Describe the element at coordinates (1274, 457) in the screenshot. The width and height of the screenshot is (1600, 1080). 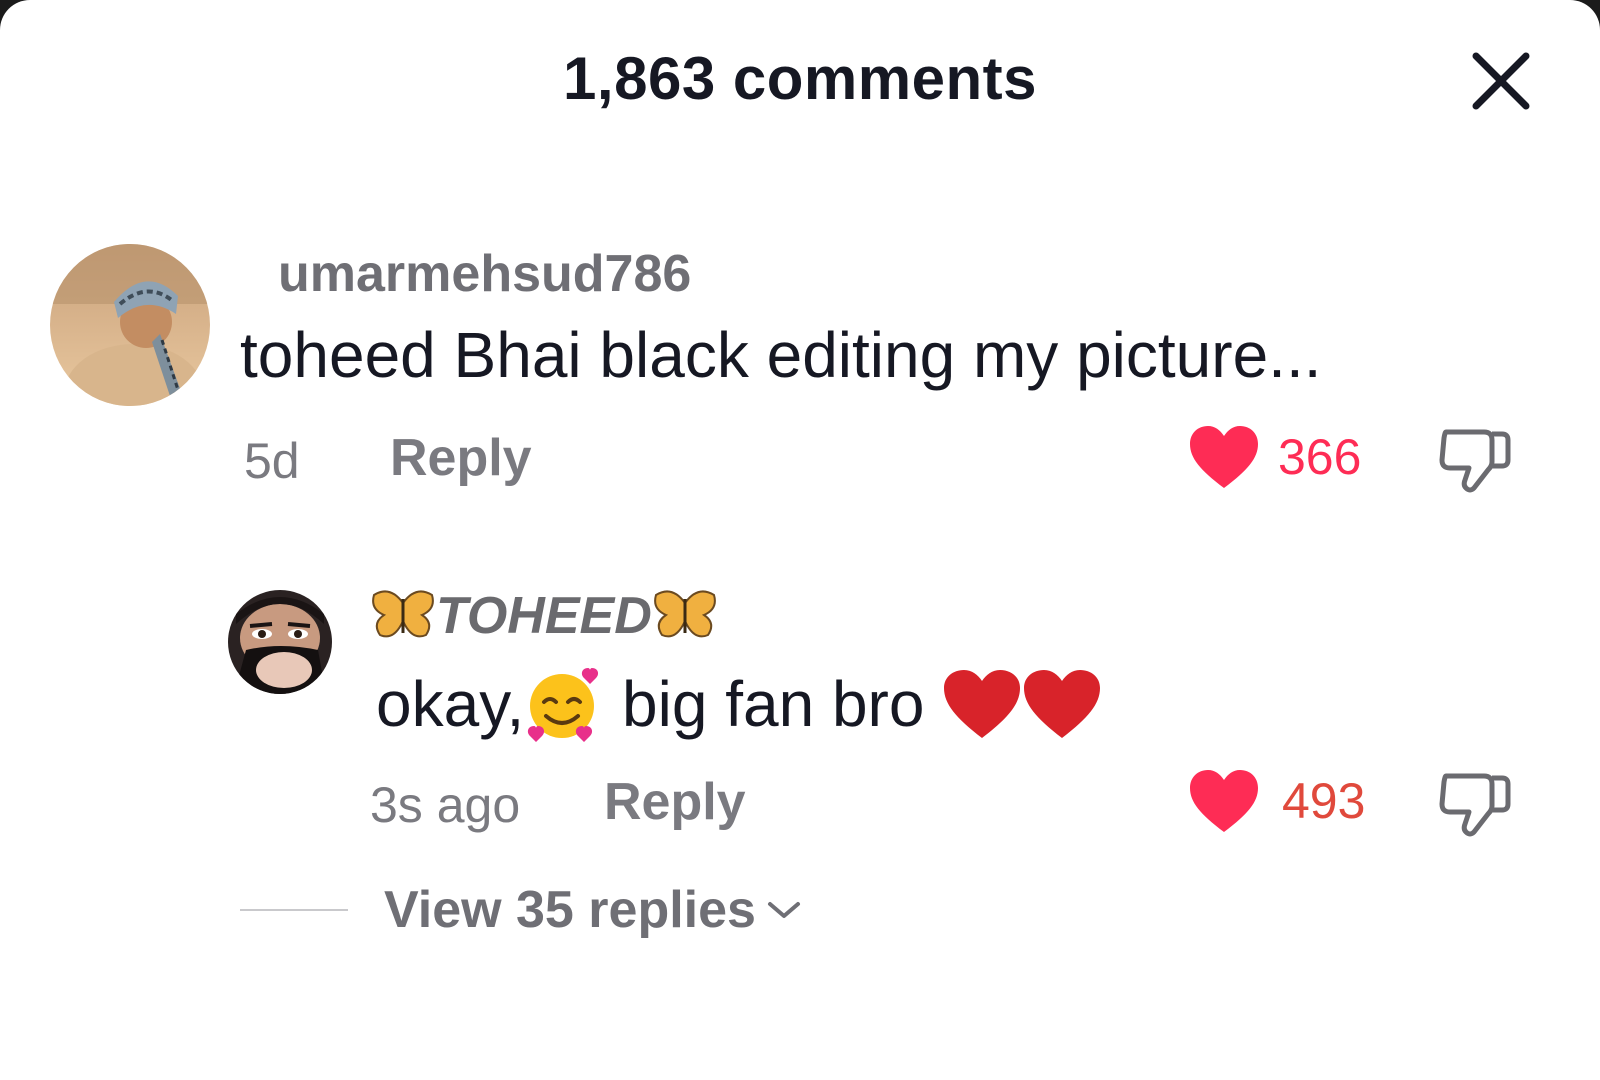
I see `like-button: 366` at that location.